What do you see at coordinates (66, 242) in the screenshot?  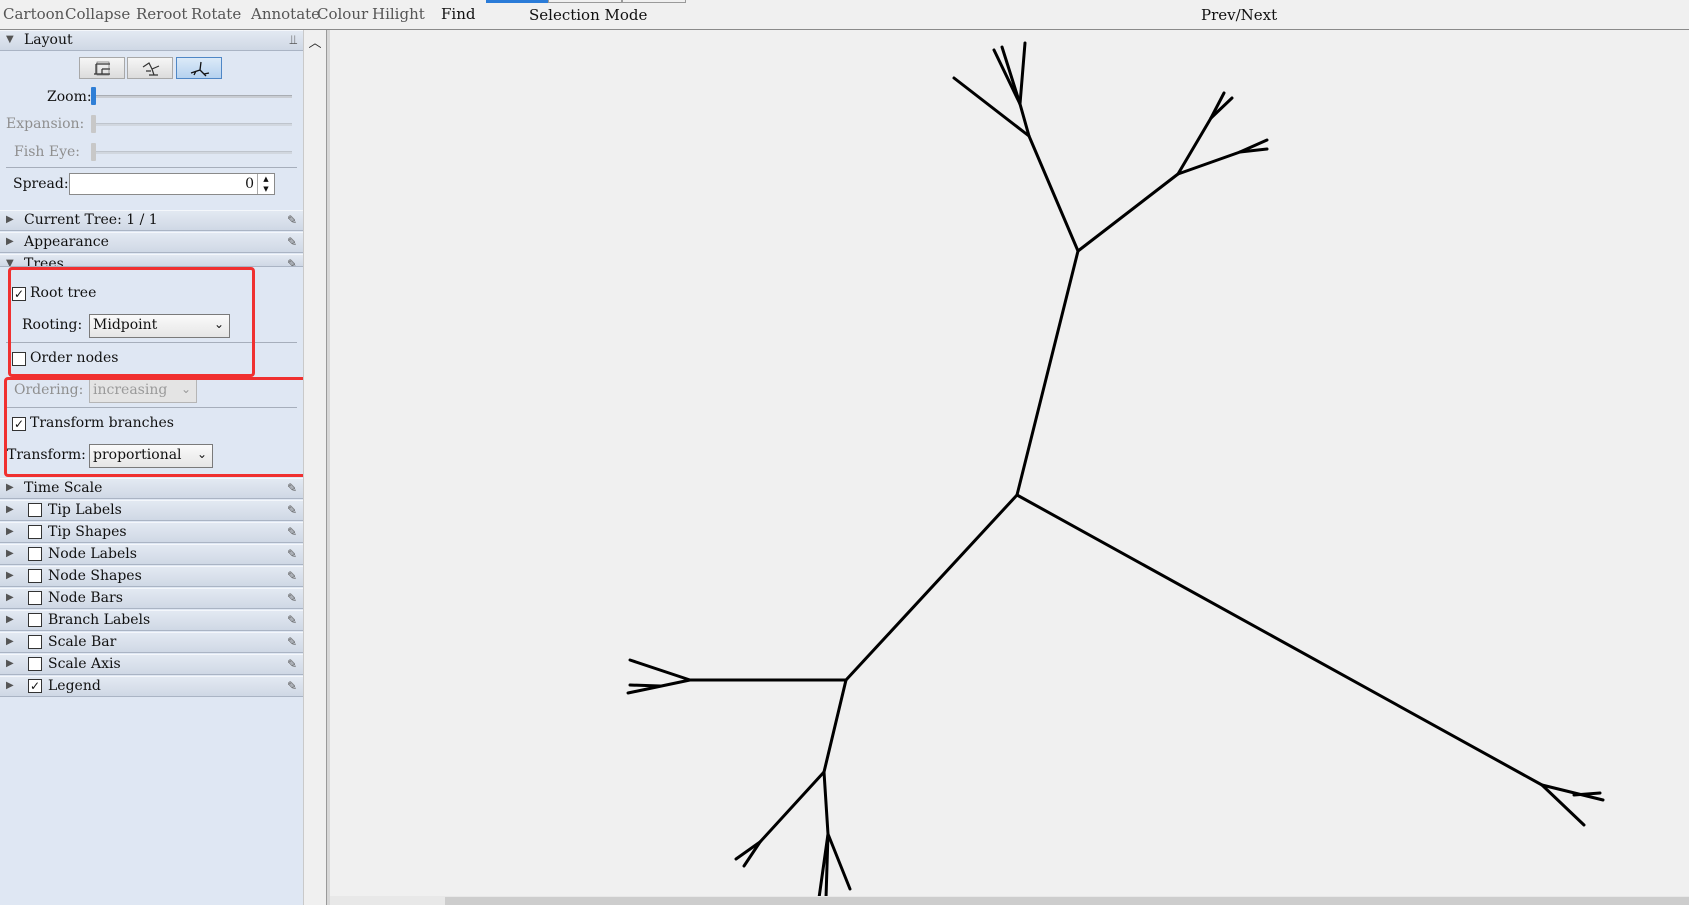 I see `appearance-title: Appearance` at bounding box center [66, 242].